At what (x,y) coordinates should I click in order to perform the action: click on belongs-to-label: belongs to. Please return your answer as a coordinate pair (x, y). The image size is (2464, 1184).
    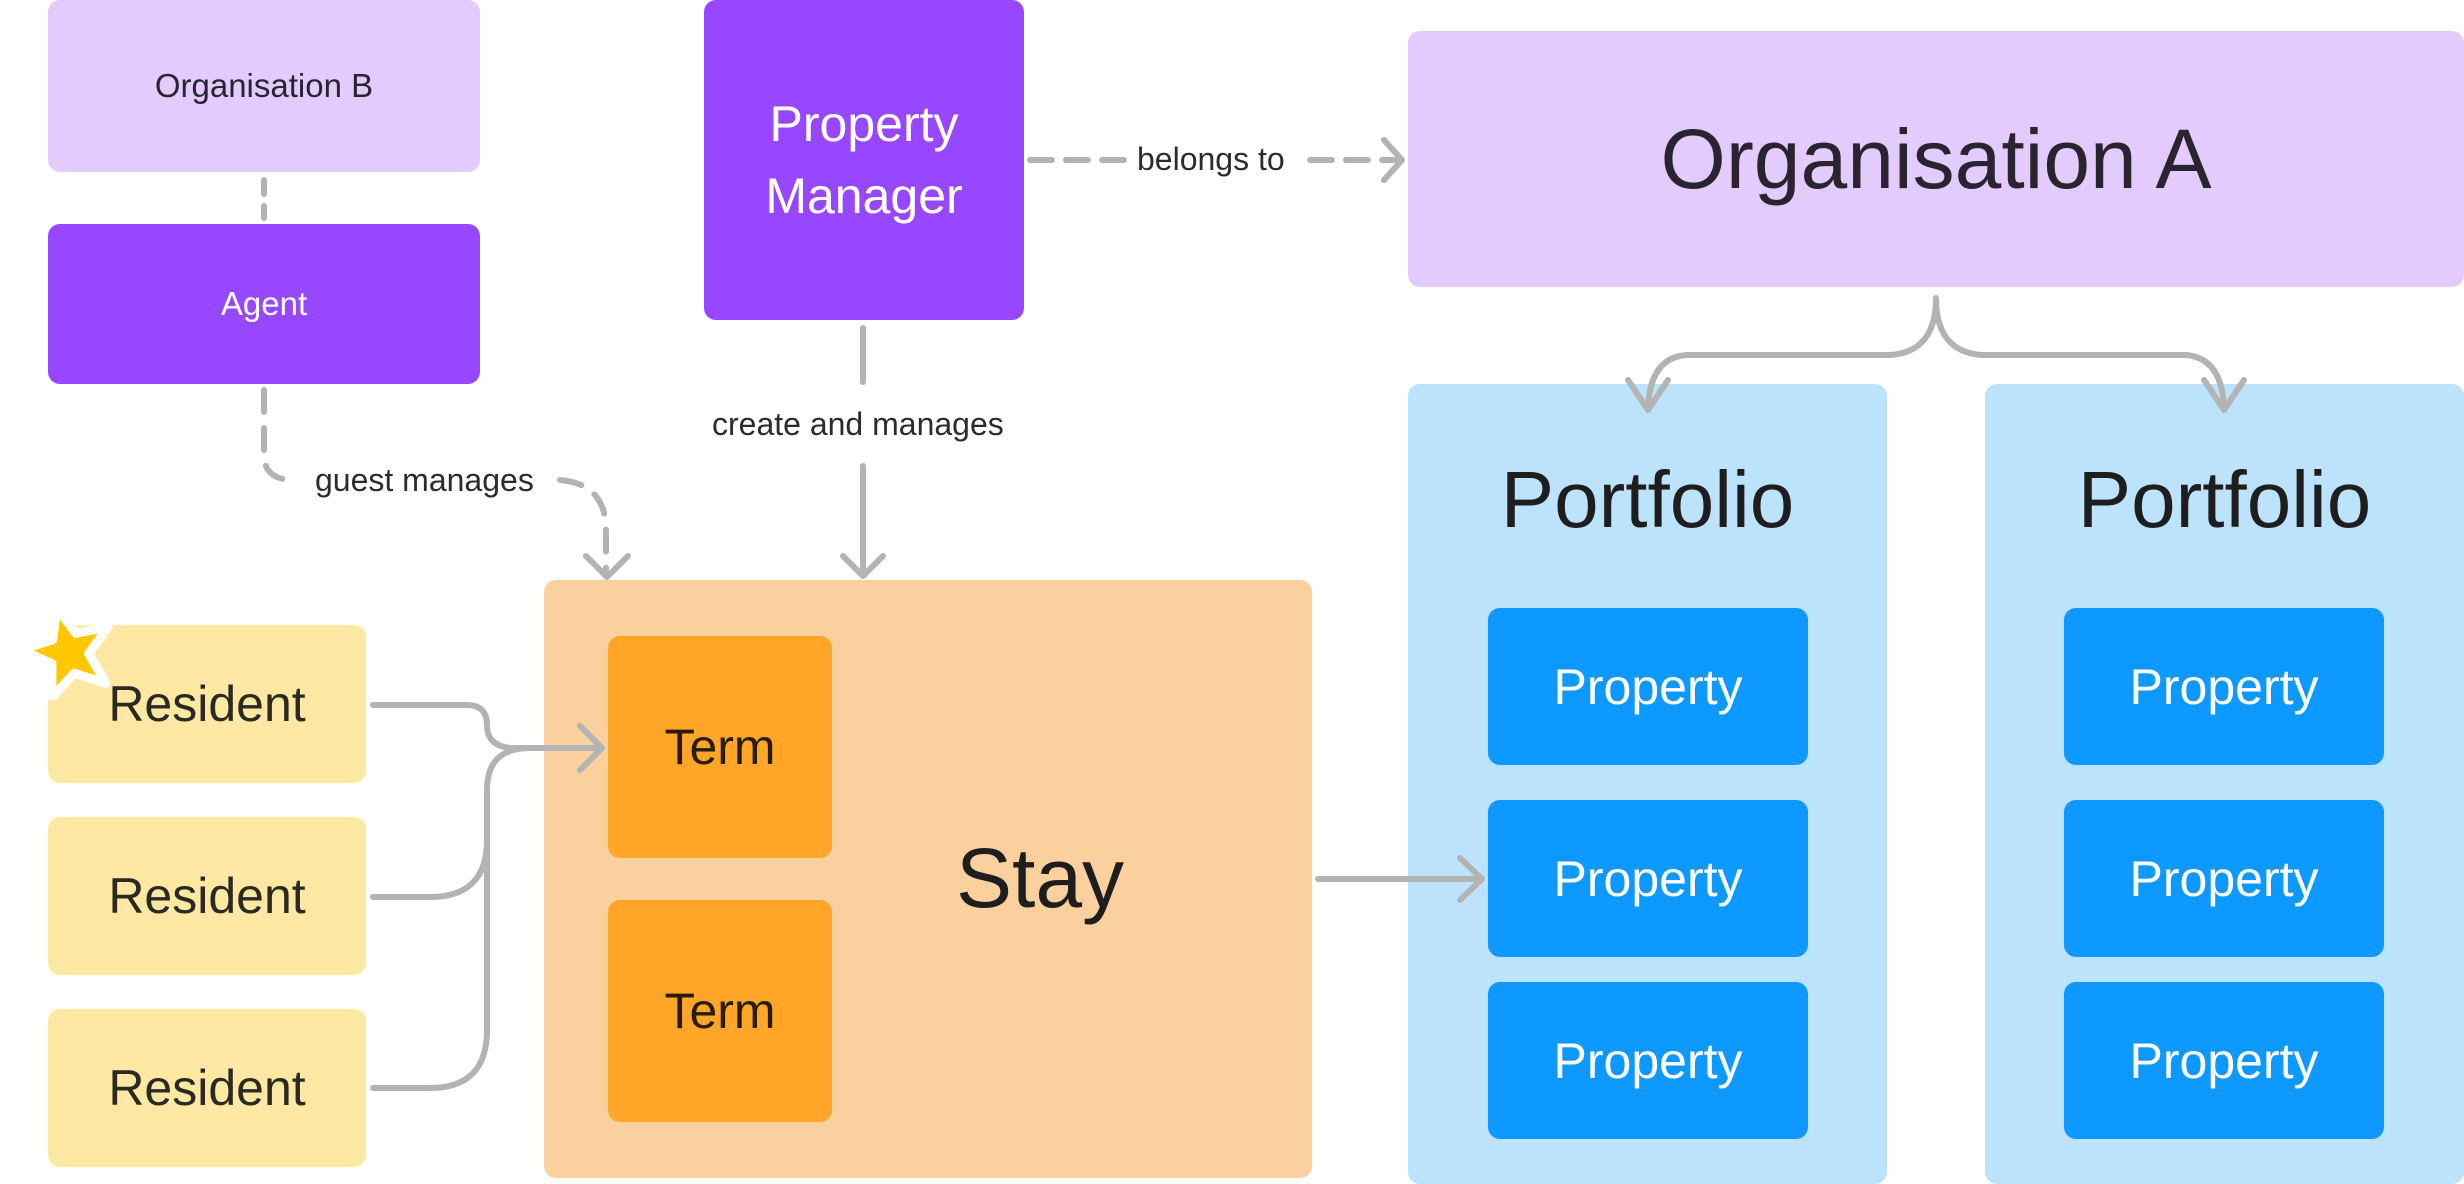
    Looking at the image, I should click on (1211, 159).